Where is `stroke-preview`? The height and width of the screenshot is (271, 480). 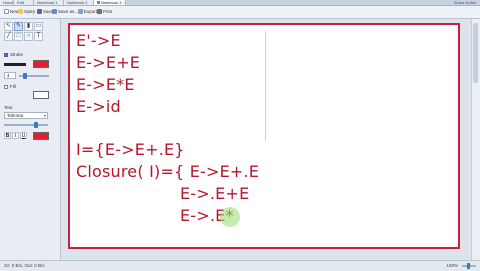
stroke-preview is located at coordinates (15, 64).